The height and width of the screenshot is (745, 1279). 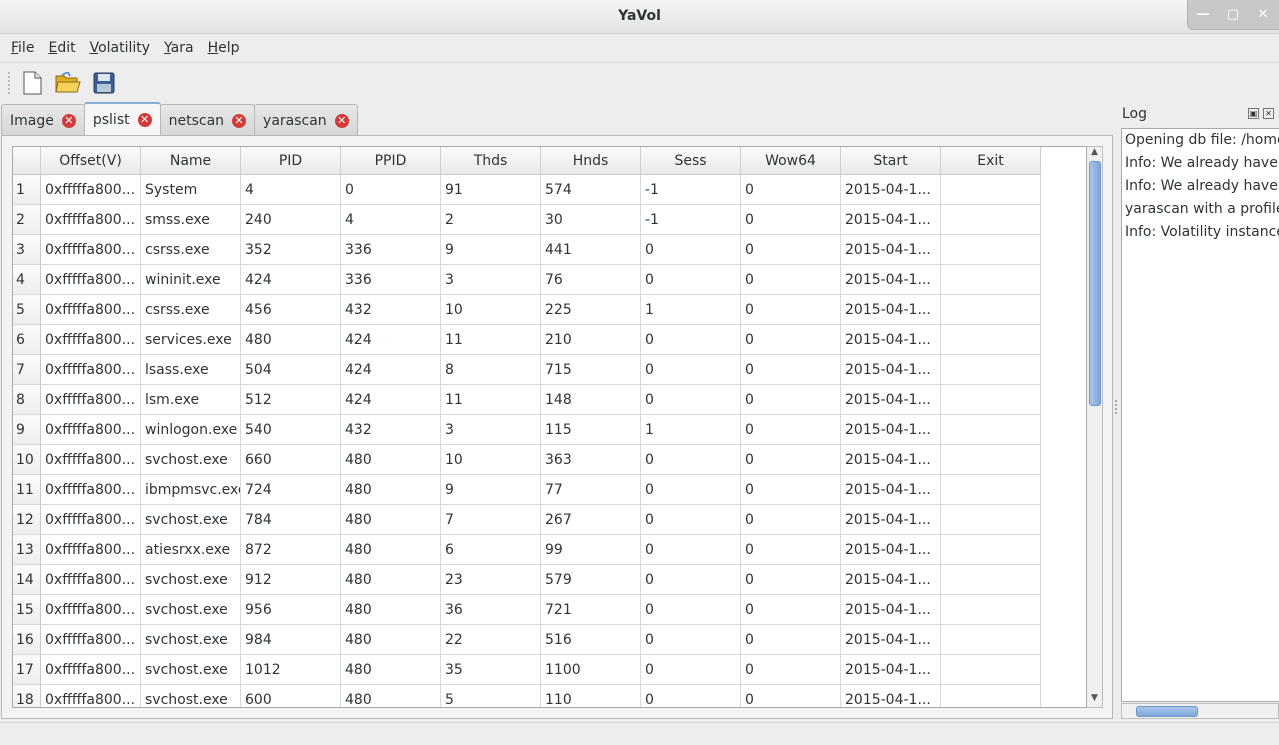 I want to click on panel-splitter, so click(x=1116, y=407).